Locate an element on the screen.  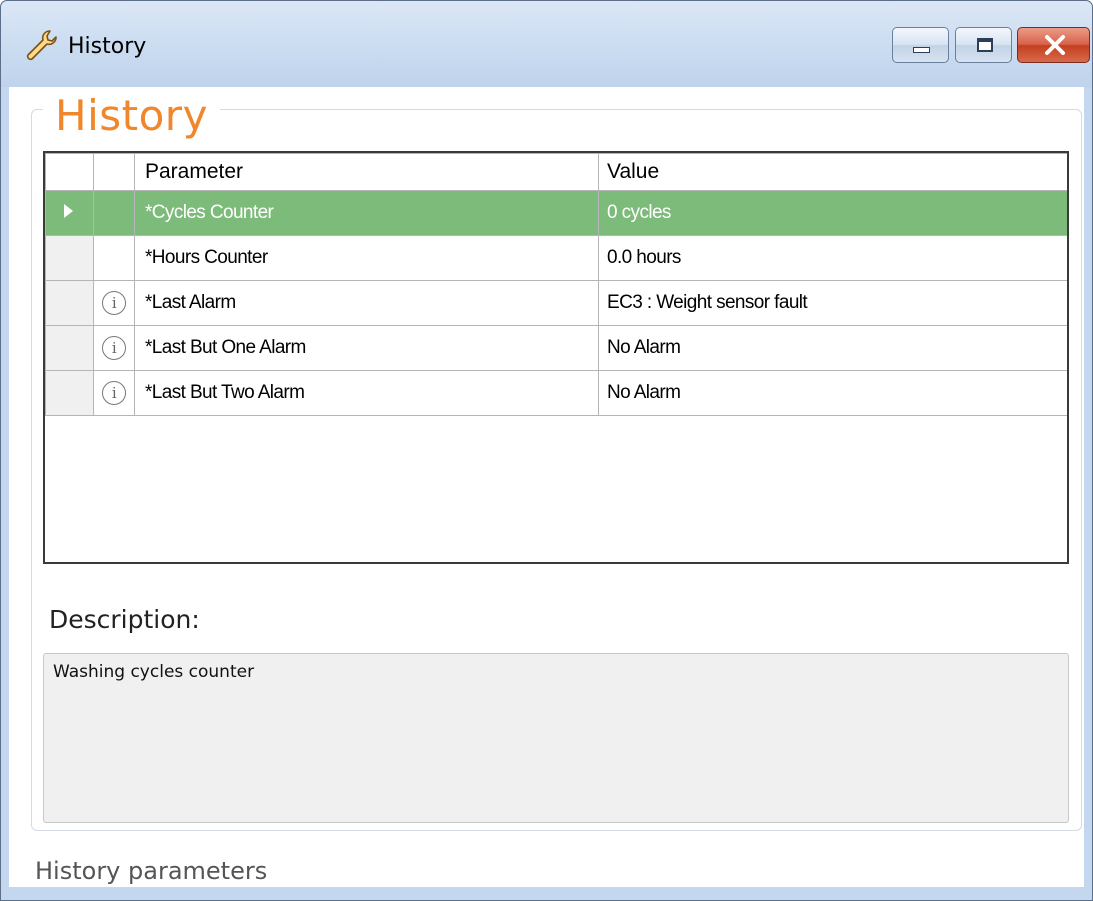
table-row: *Hours Counter 0.0 hours is located at coordinates (556, 258).